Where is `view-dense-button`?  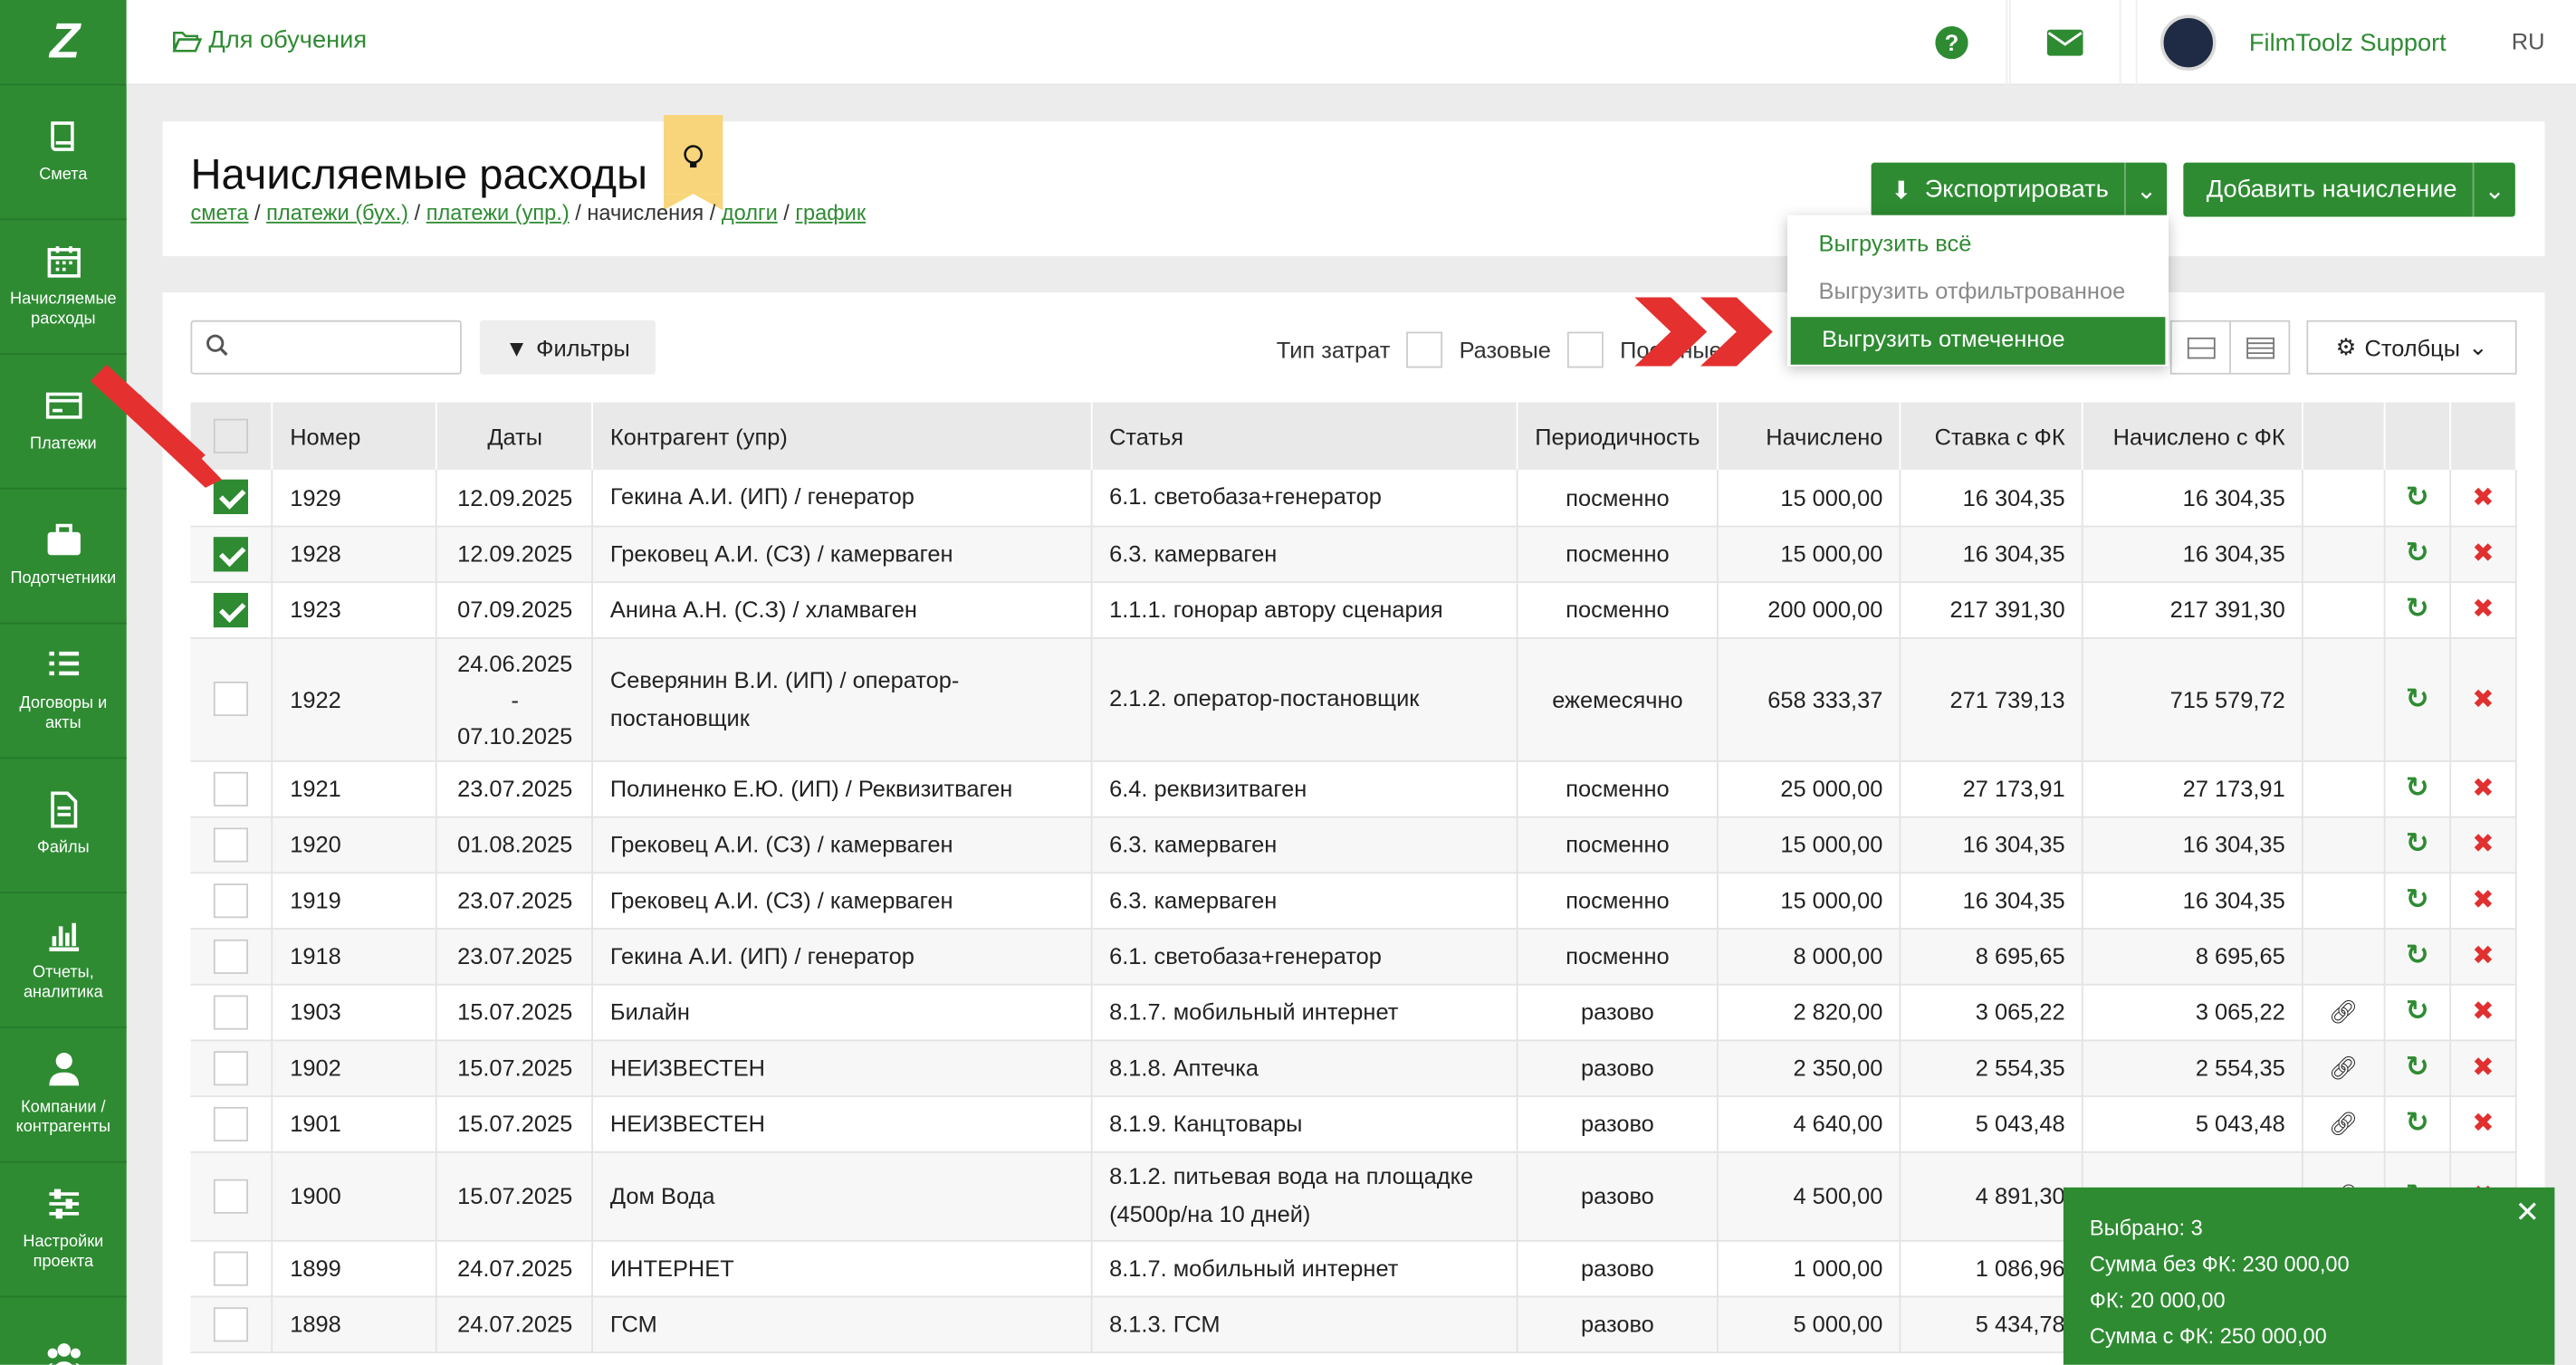 view-dense-button is located at coordinates (2258, 347).